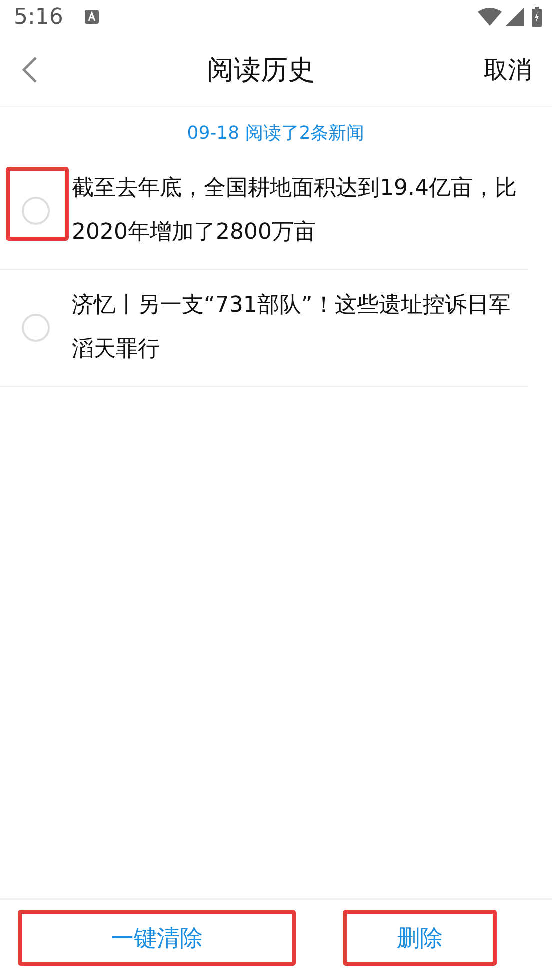  I want to click on battery-icon, so click(537, 17).